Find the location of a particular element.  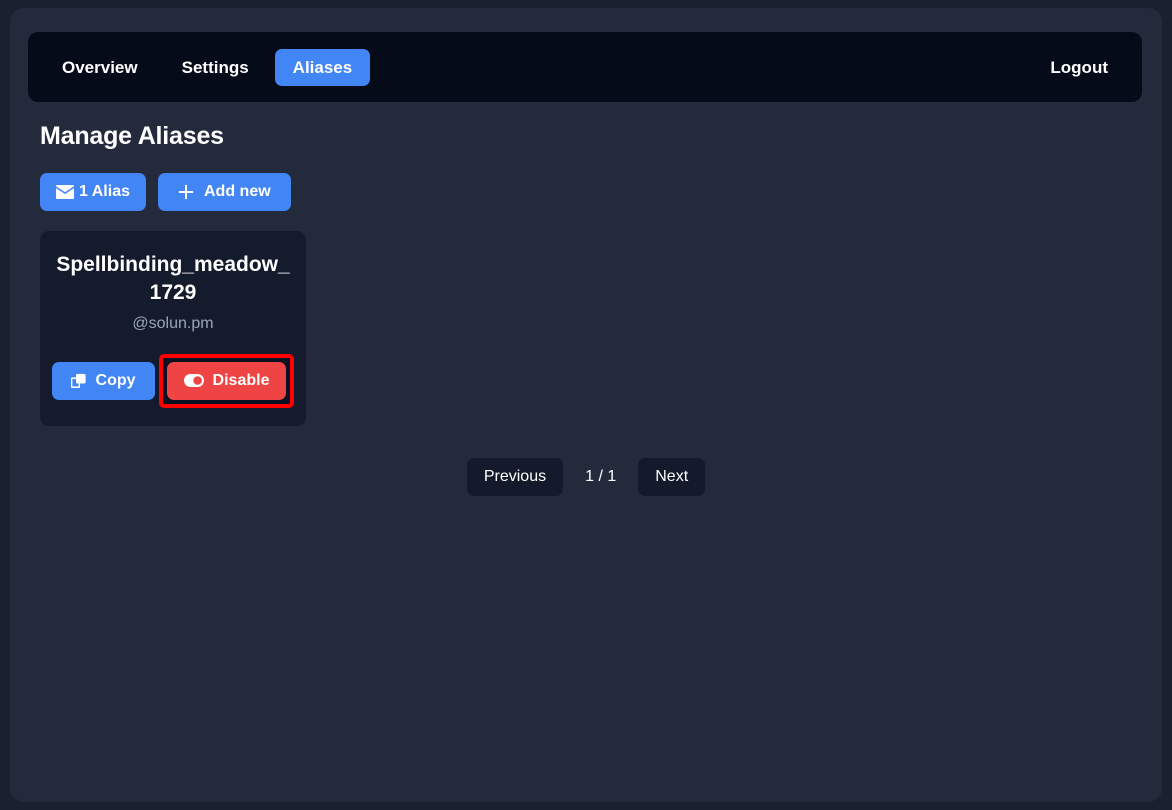

toggle-on-icon is located at coordinates (193, 381).